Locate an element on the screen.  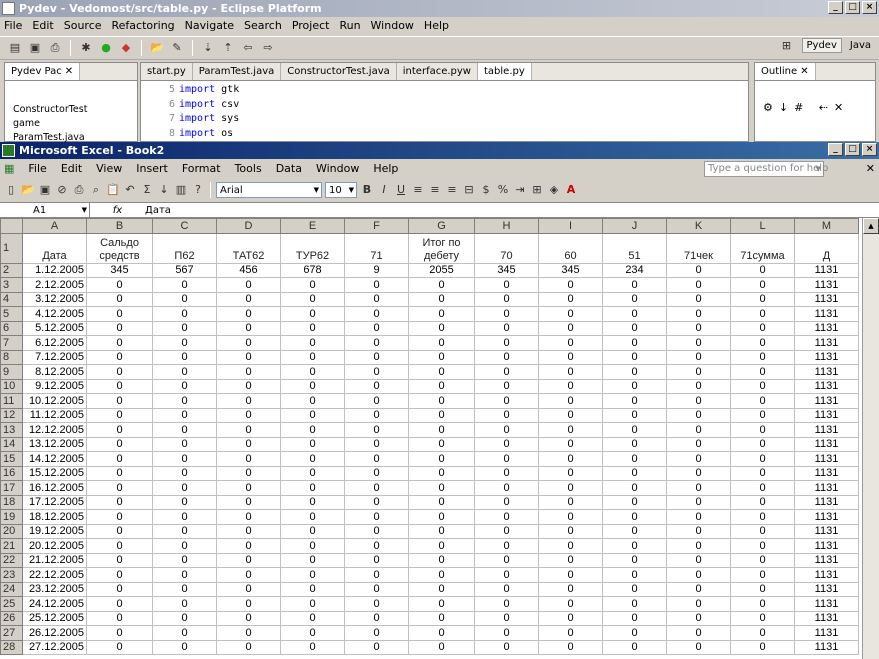
code-line: 8 import os is located at coordinates (454, 134).